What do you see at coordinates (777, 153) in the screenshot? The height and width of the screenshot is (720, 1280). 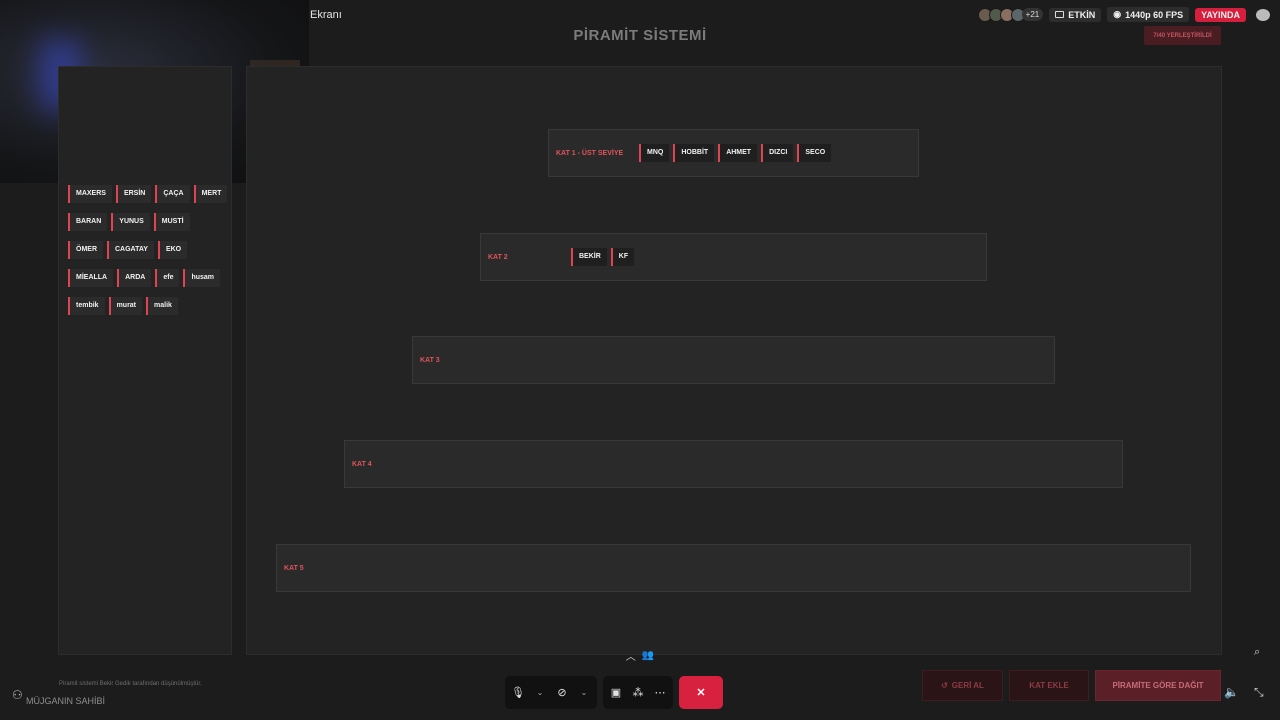 I see `tier-chip: DIZCI` at bounding box center [777, 153].